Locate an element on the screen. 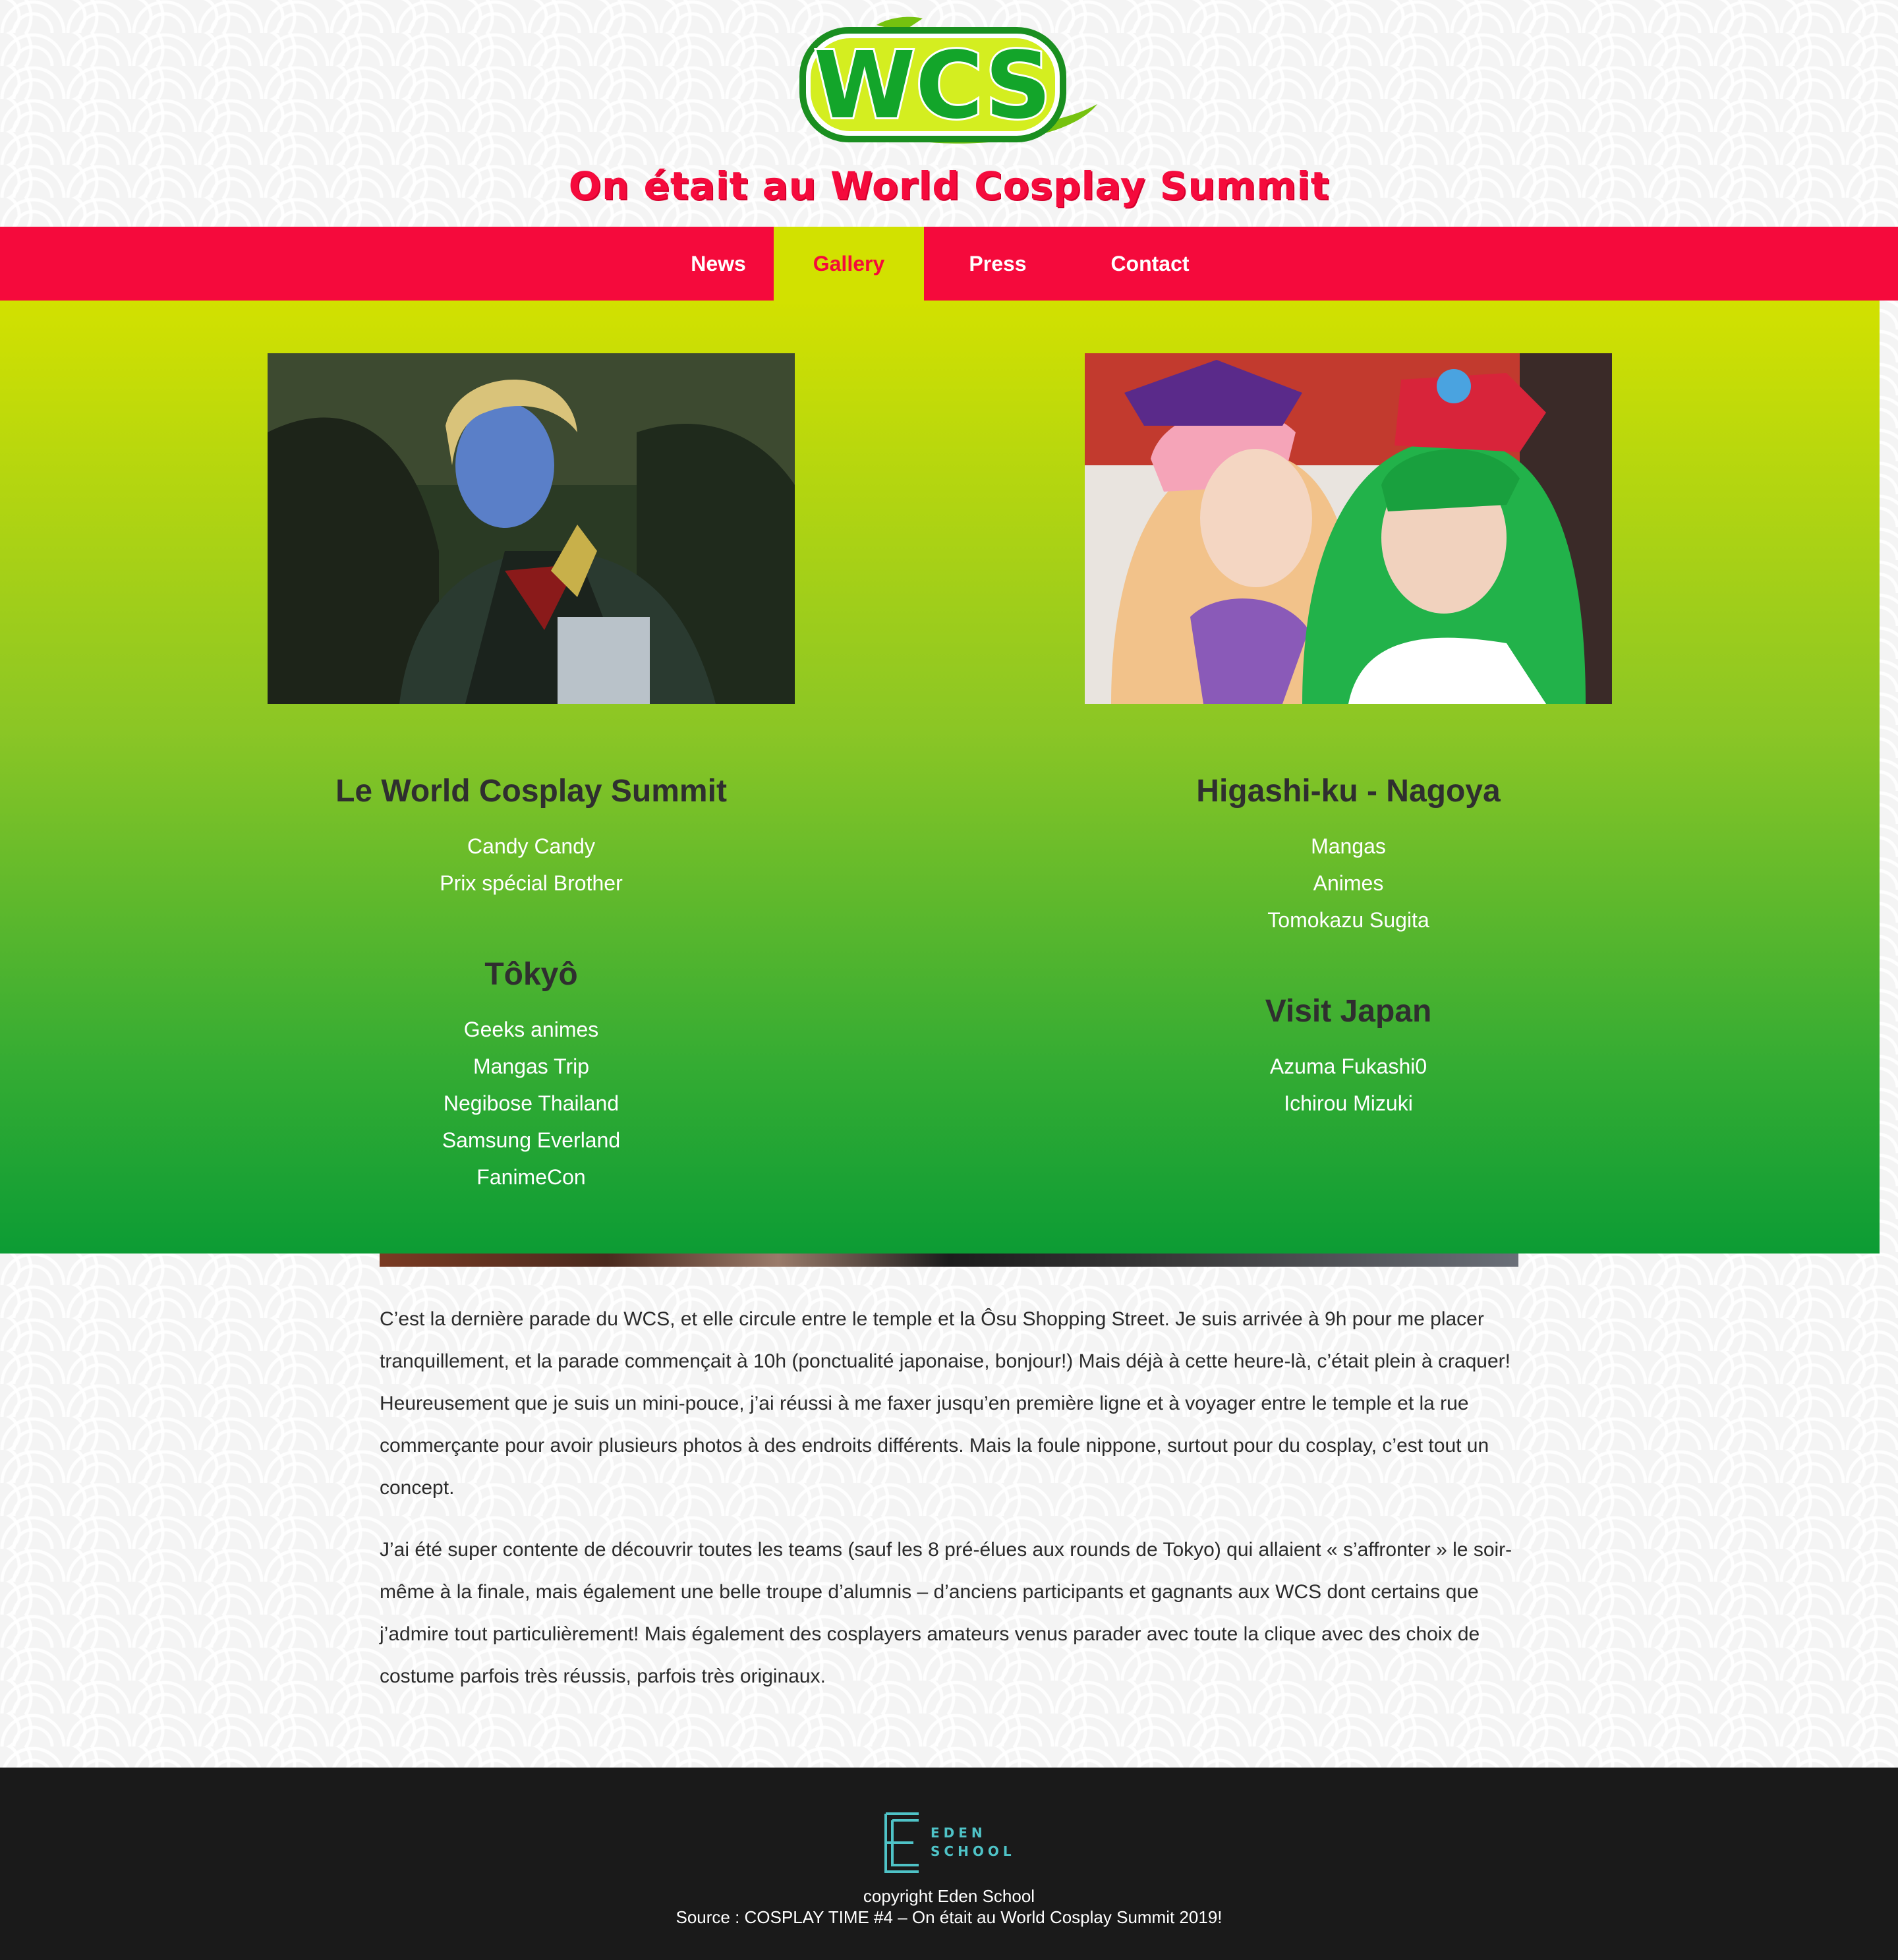 This screenshot has height=1960, width=1898. section-list: Candy Candy Prix spécial Brother is located at coordinates (531, 865).